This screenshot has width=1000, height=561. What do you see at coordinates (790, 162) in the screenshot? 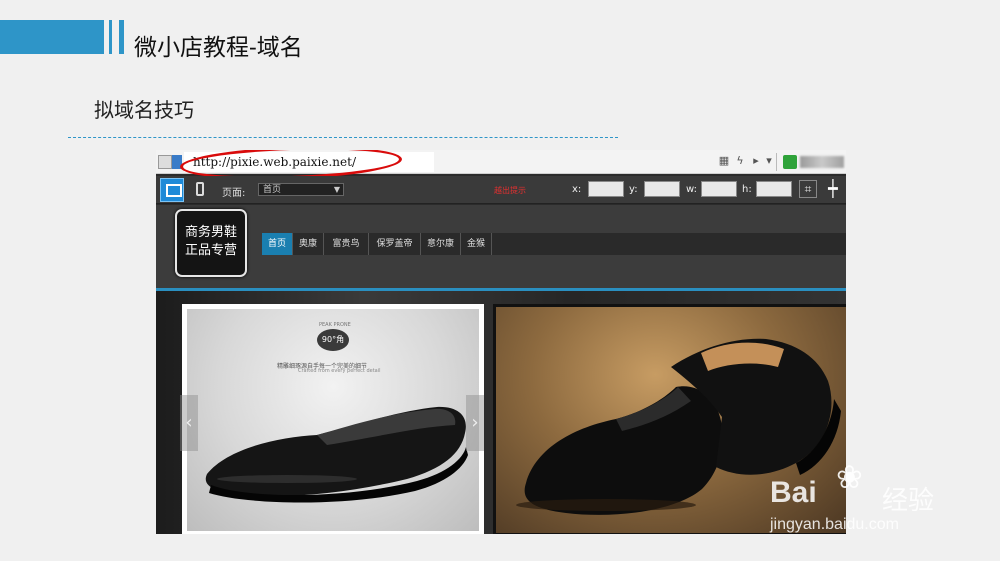
I see `search-icon` at bounding box center [790, 162].